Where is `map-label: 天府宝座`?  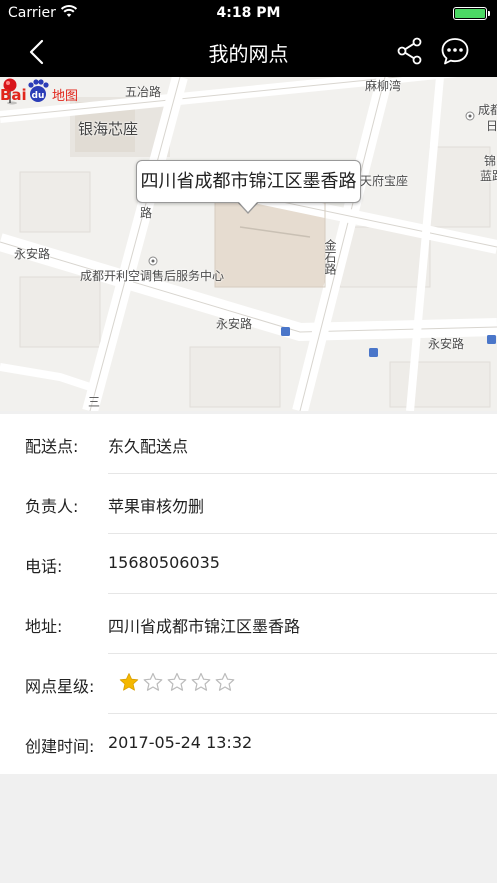
map-label: 天府宝座 is located at coordinates (384, 181).